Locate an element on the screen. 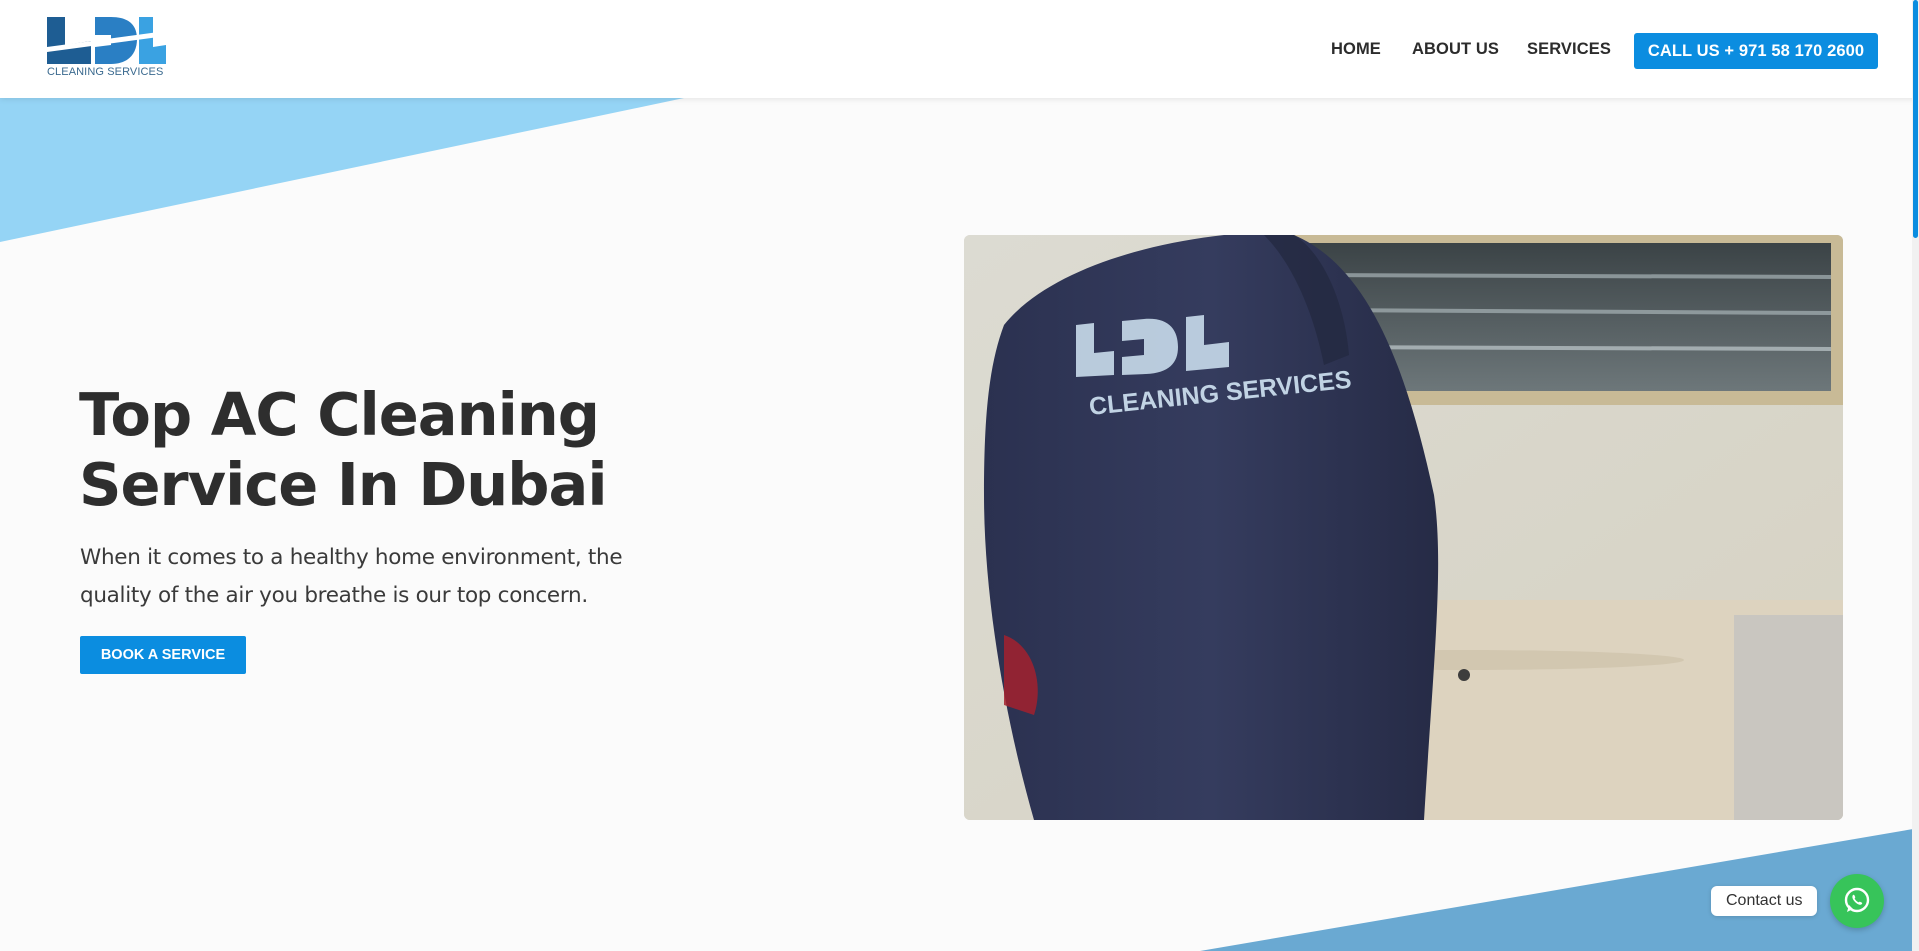 This screenshot has height=951, width=1919. scrollbar-thumb is located at coordinates (1915, 119).